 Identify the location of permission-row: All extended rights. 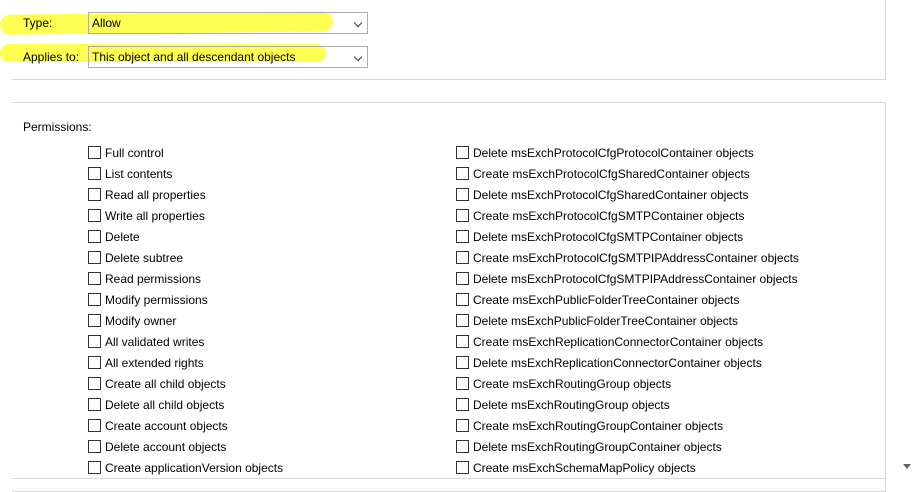
(185, 362).